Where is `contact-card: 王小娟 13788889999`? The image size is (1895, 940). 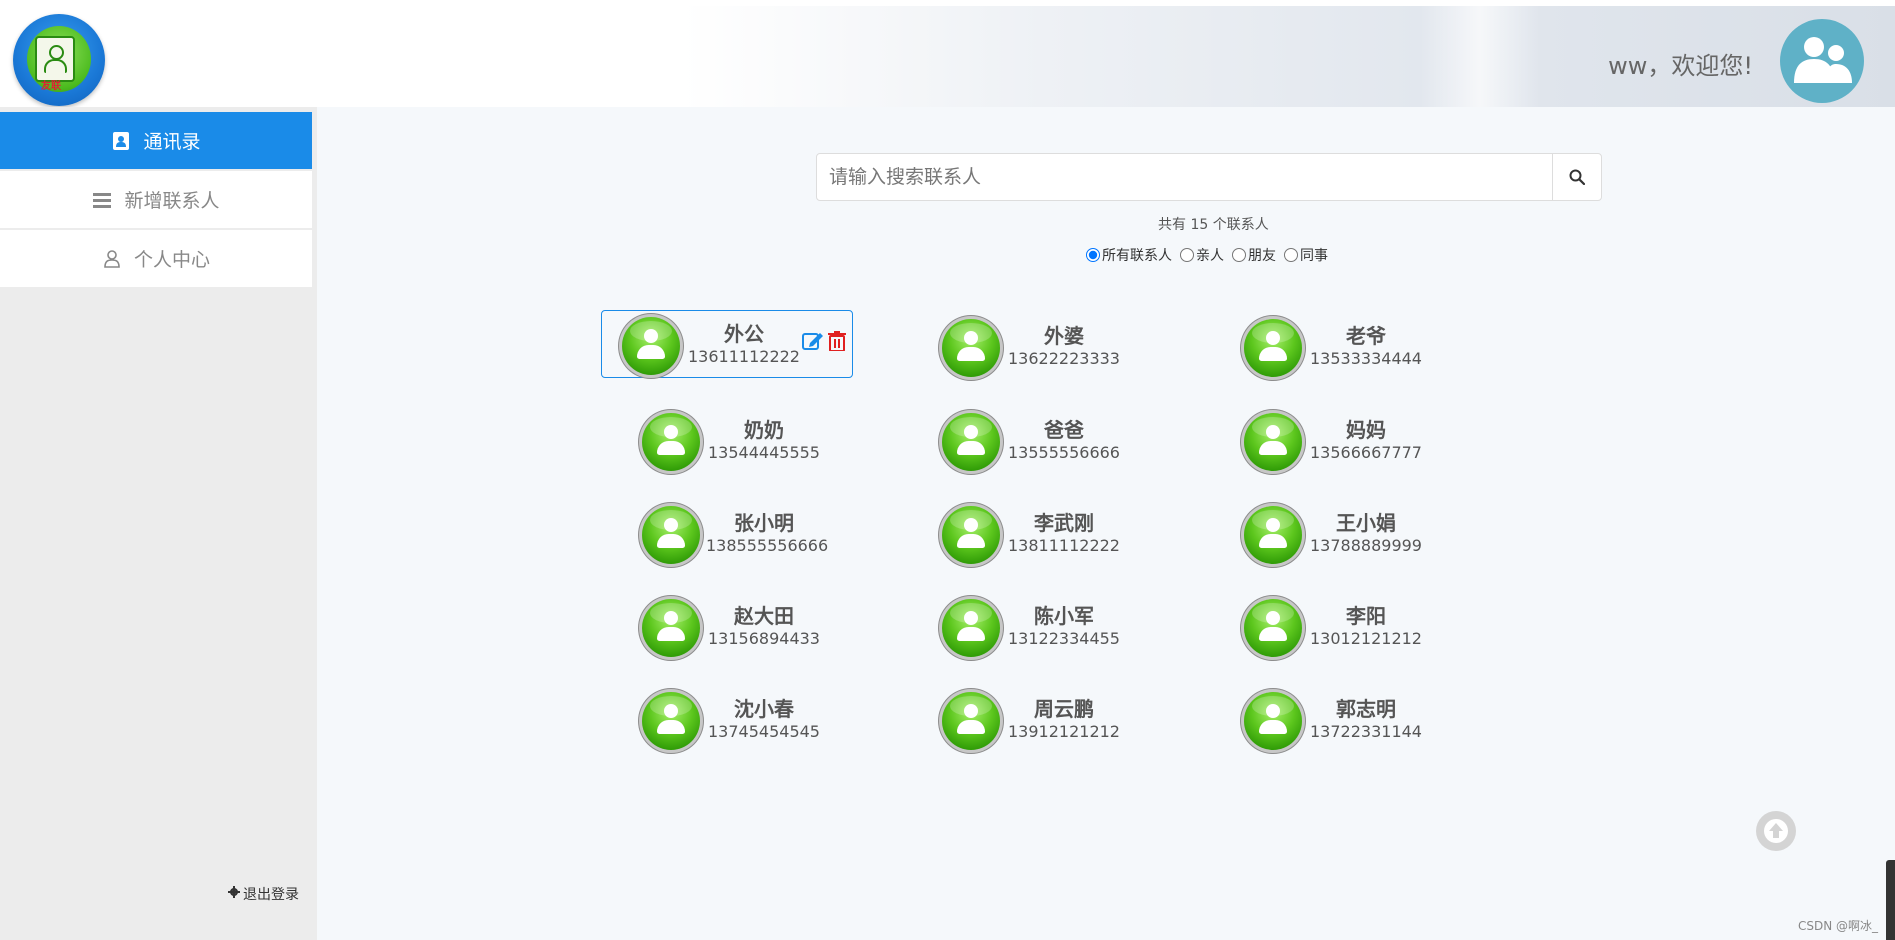
contact-card: 王小娟 13788889999 is located at coordinates (1367, 533).